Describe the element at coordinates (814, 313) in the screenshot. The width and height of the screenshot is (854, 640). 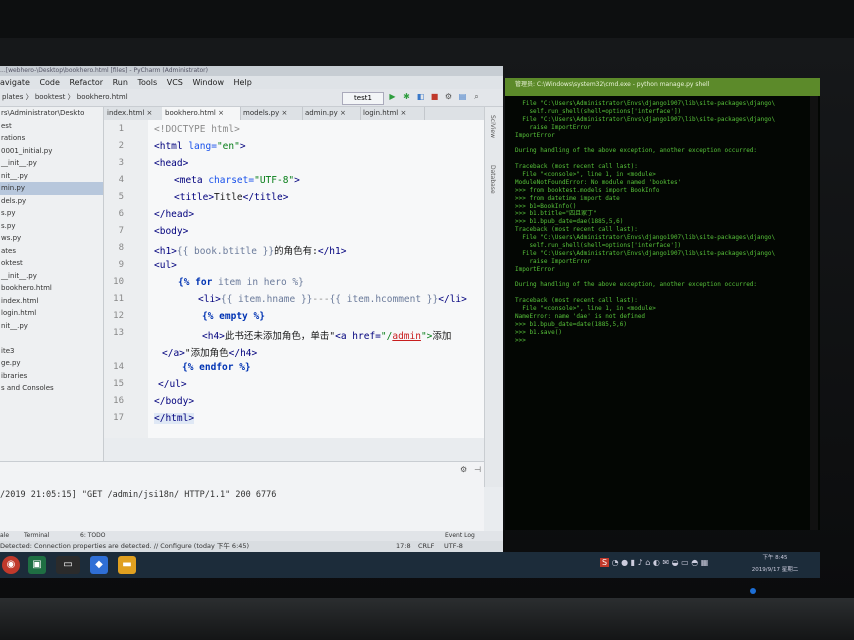
I see `terminal-scrollbar` at that location.